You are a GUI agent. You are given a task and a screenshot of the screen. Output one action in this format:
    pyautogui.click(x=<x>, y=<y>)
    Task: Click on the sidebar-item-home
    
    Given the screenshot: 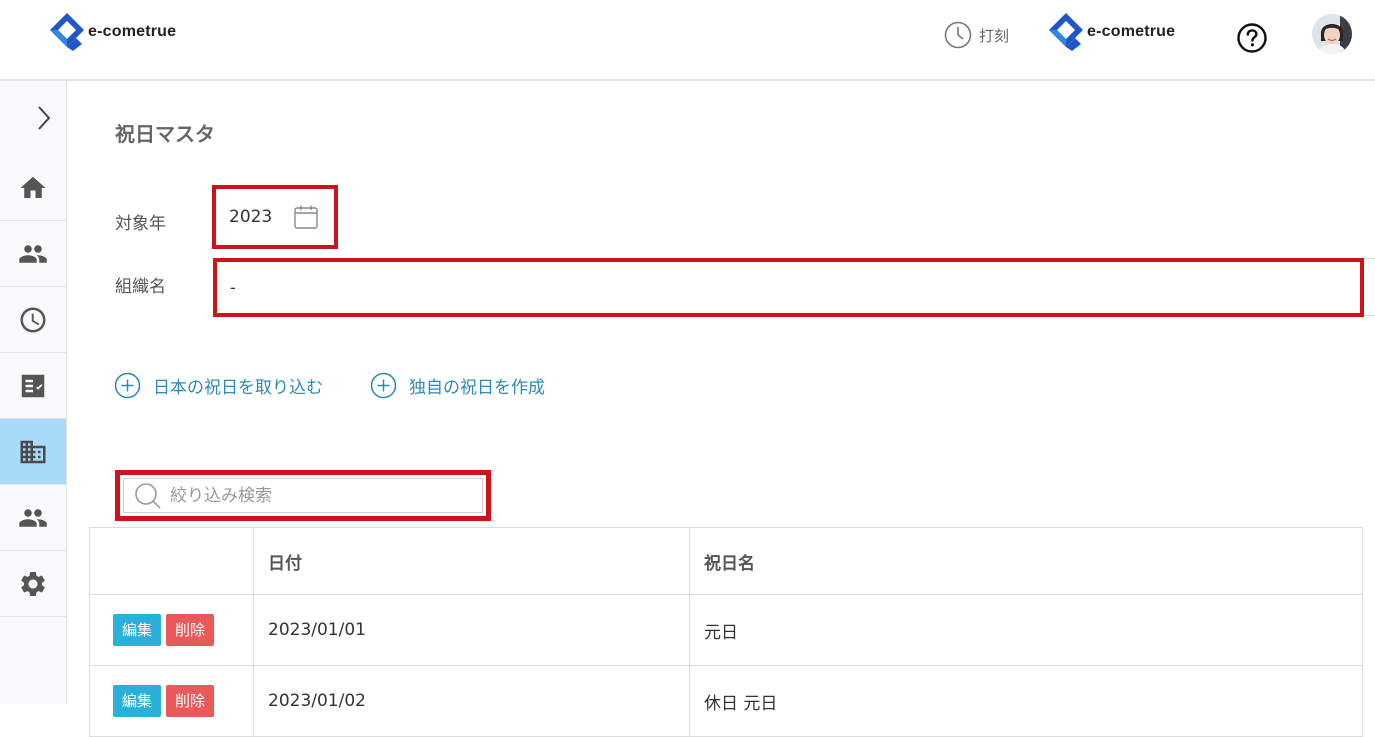 What is the action you would take?
    pyautogui.click(x=33, y=188)
    